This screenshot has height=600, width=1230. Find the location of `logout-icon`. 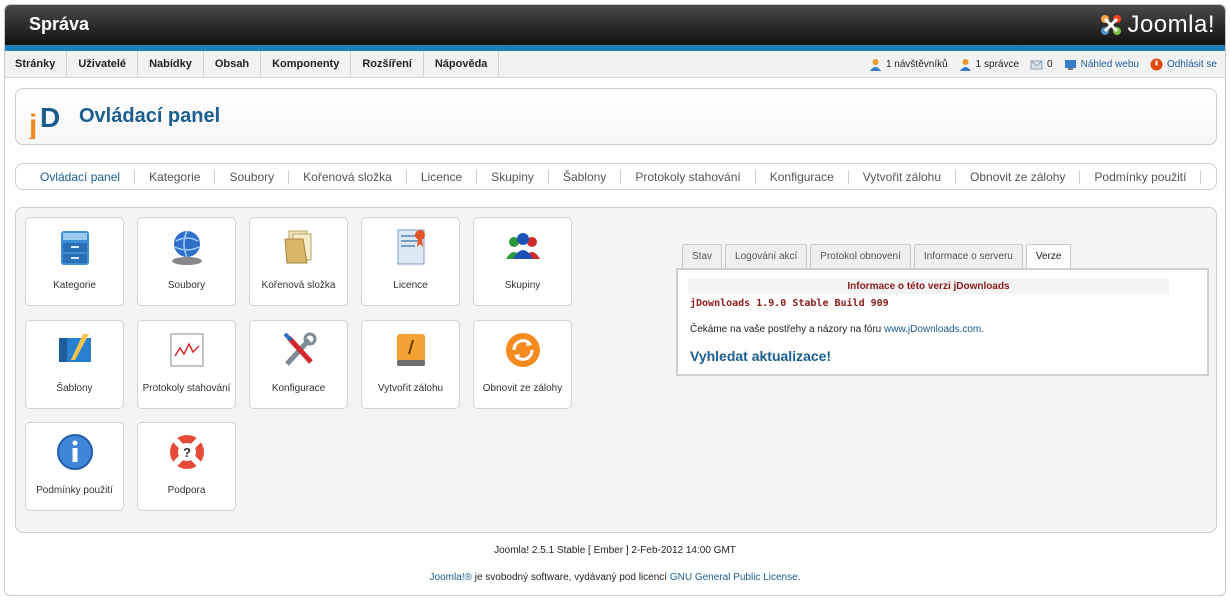

logout-icon is located at coordinates (1156, 64).